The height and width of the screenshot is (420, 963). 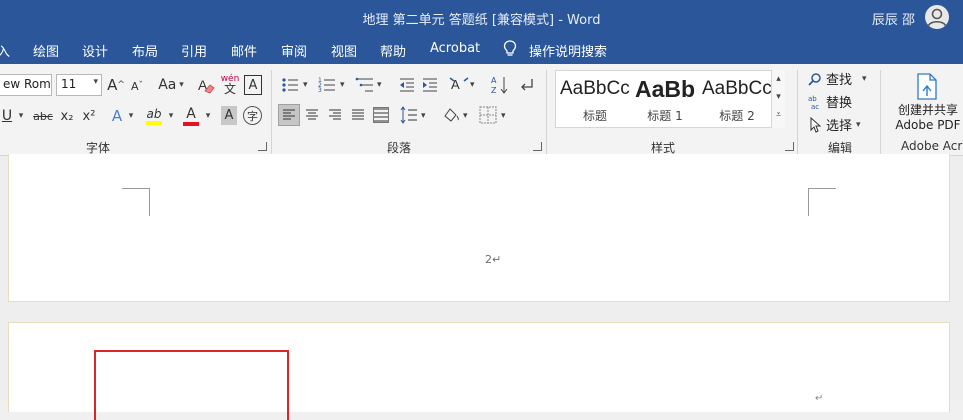 What do you see at coordinates (43, 116) in the screenshot?
I see `strikethrough-button: abc` at bounding box center [43, 116].